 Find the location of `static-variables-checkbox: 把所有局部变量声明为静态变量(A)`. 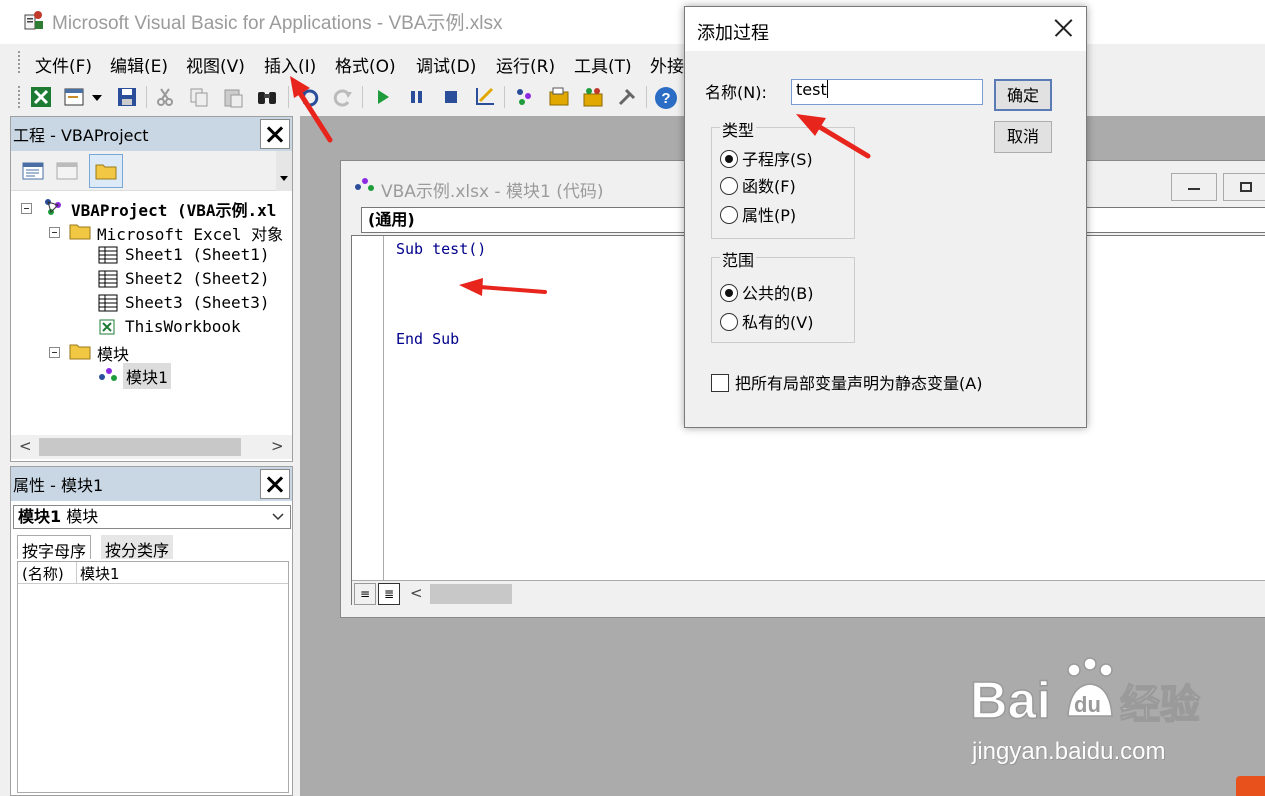

static-variables-checkbox: 把所有局部变量声明为静态变量(A) is located at coordinates (846, 382).